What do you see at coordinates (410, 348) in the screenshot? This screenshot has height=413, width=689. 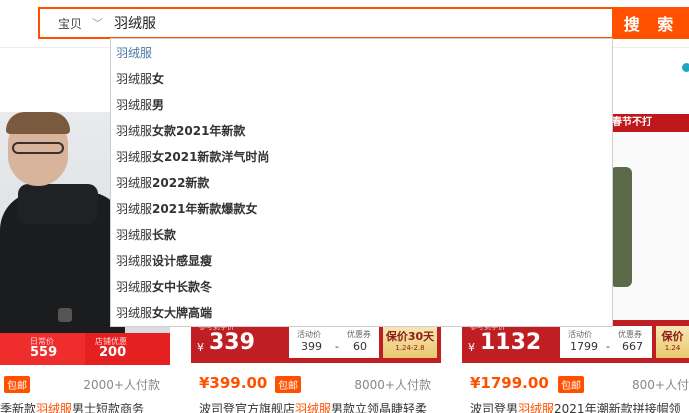 I see `price-protect-dates: 1.24-2.8` at bounding box center [410, 348].